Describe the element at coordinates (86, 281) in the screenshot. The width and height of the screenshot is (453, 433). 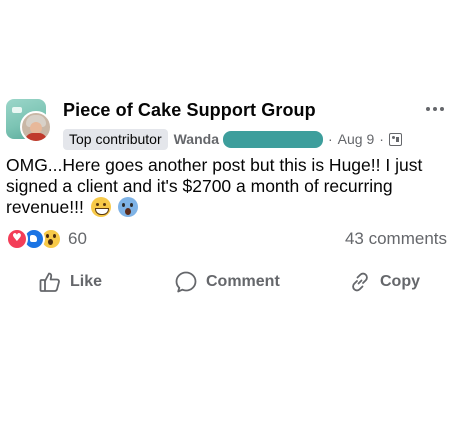
I see `like-label: Like` at that location.